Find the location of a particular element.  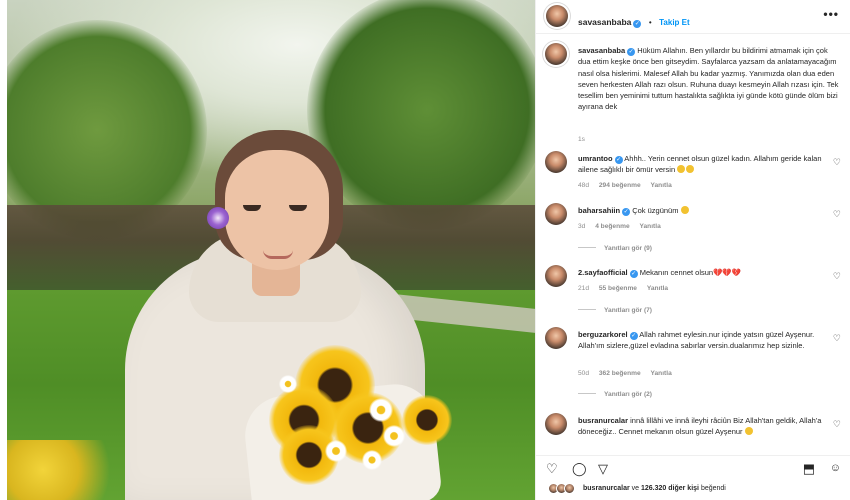

comment-body: Mekanın cennet olsun💔💔💔 is located at coordinates (690, 272).